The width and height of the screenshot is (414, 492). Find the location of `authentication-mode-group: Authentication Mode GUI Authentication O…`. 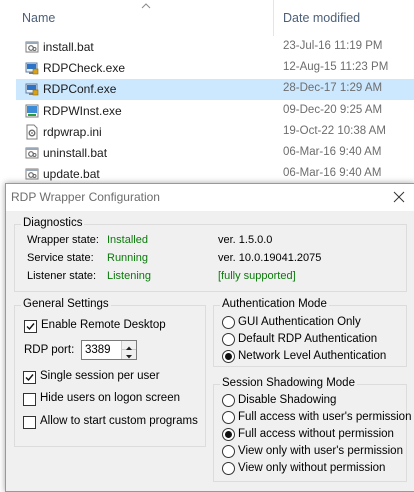

authentication-mode-group: Authentication Mode GUI Authentication O… is located at coordinates (310, 332).